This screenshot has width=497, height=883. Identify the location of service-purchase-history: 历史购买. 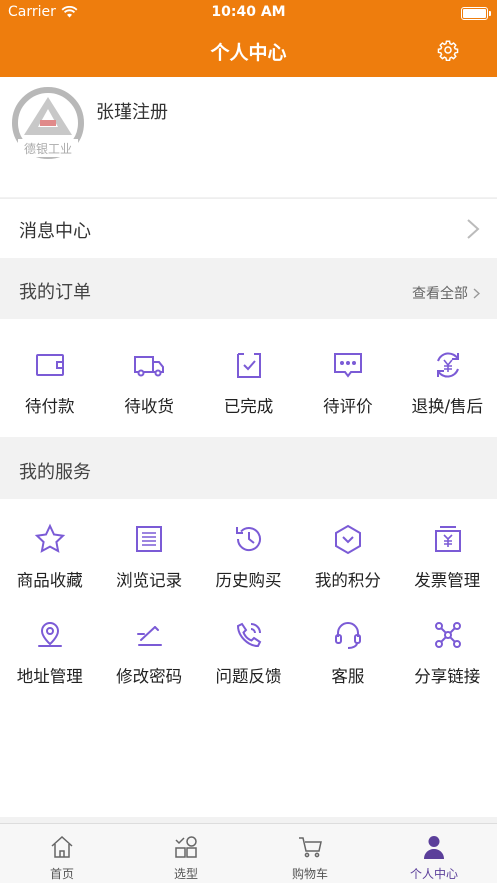
(248, 547).